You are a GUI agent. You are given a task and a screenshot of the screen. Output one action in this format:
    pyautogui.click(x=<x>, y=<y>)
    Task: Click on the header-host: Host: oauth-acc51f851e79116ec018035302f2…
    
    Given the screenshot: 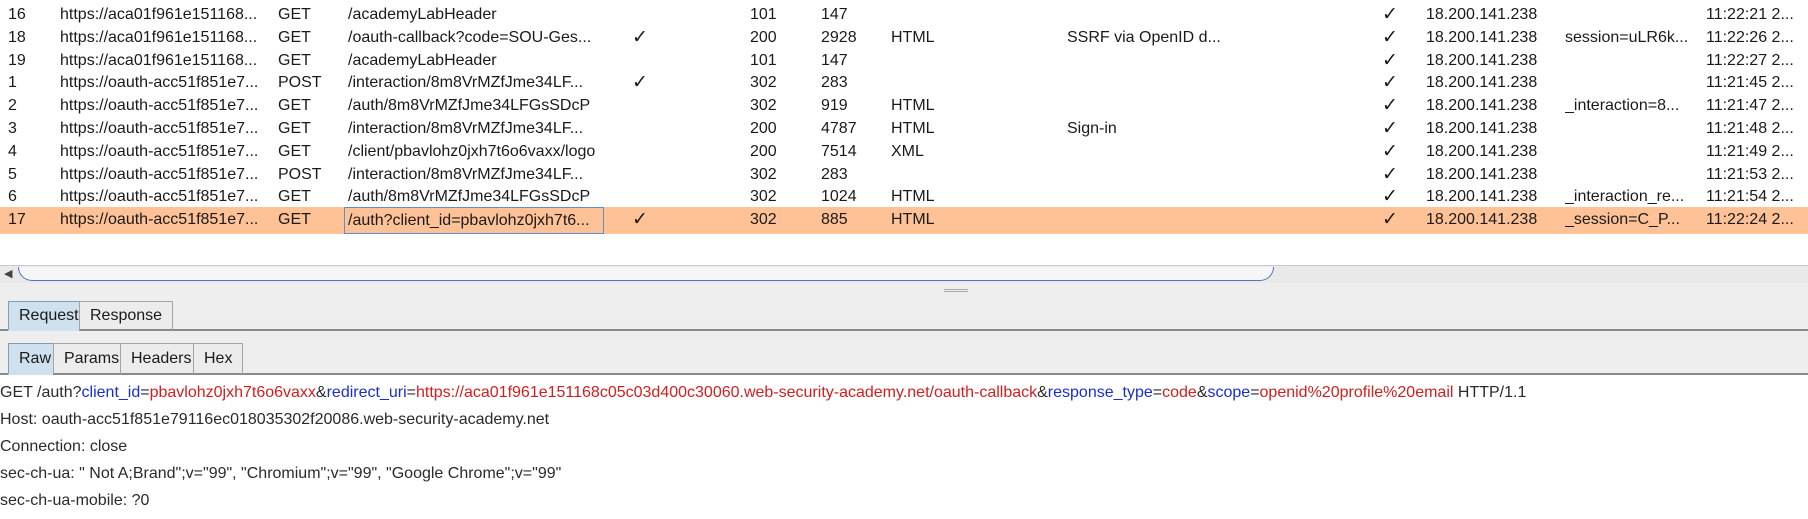 What is the action you would take?
    pyautogui.click(x=275, y=419)
    